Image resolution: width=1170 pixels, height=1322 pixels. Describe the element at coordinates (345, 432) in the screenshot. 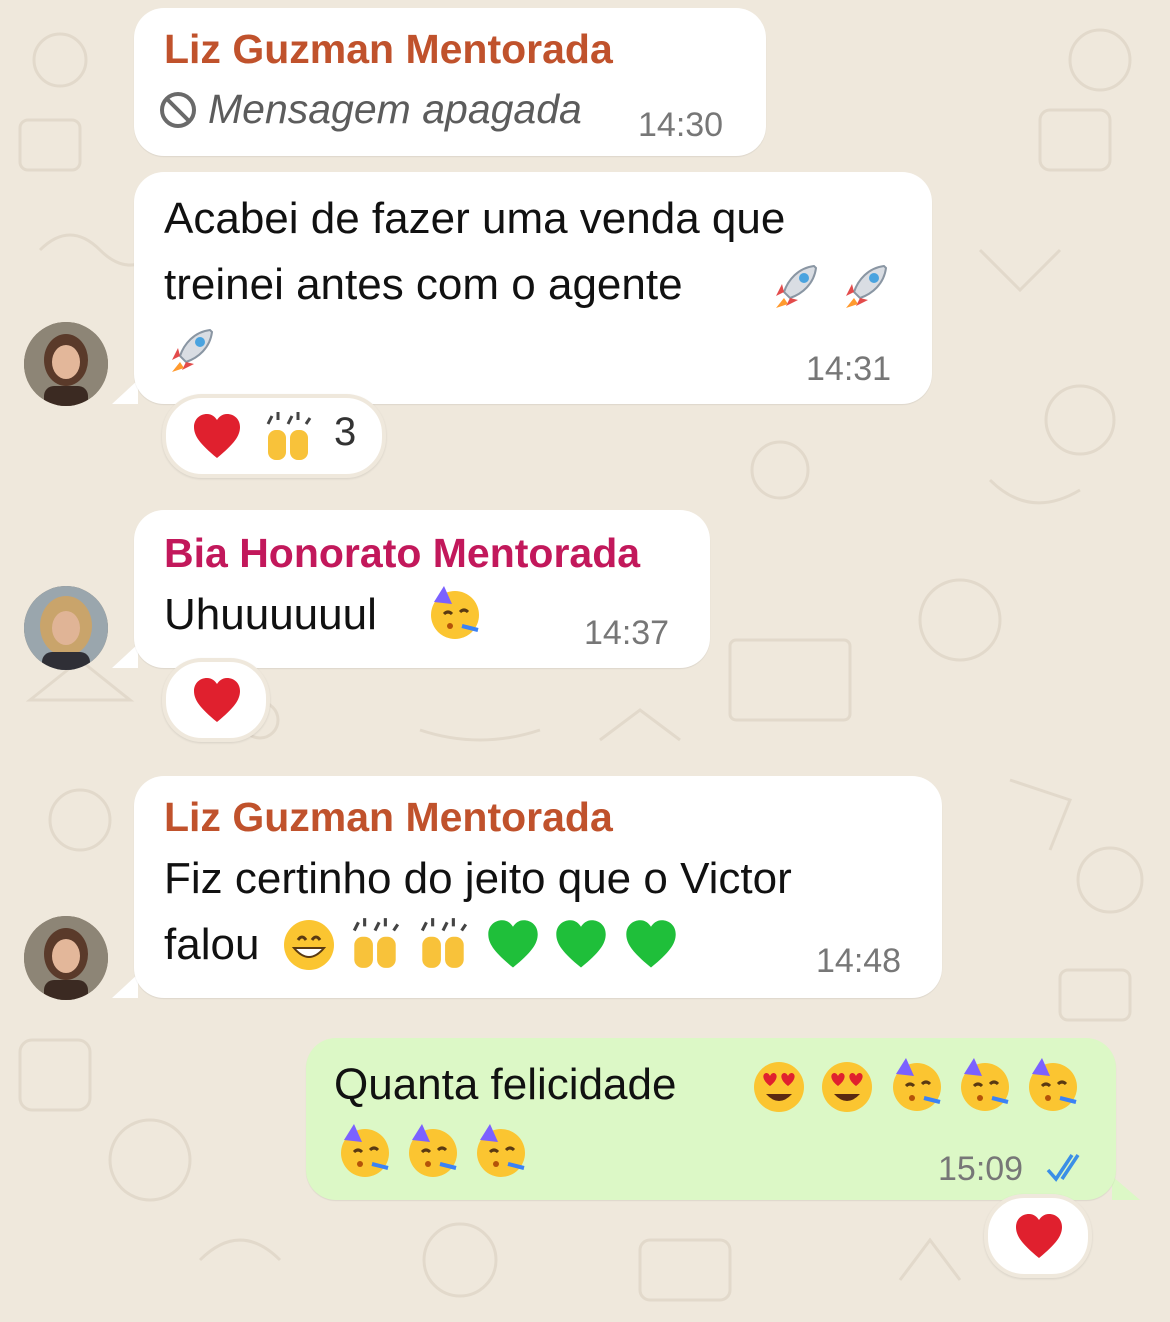

I see `reaction-count: 3` at that location.